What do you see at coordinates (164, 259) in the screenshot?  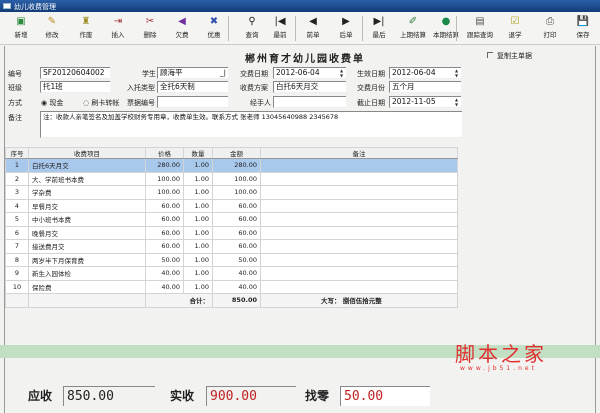 I see `price-cell: 50.00` at bounding box center [164, 259].